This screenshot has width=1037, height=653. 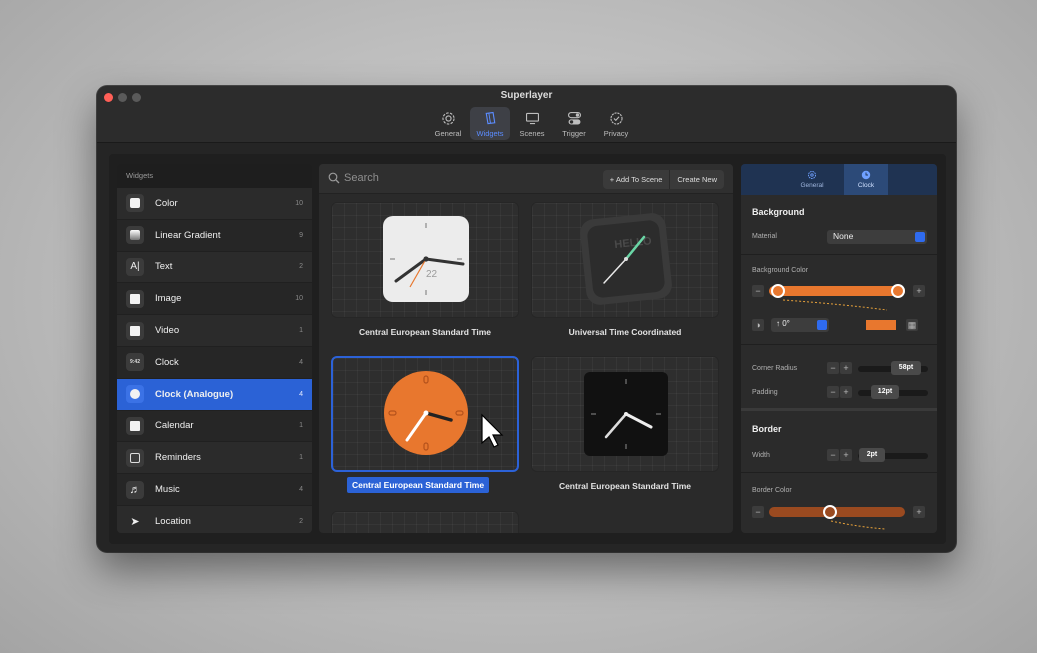 I want to click on padding-minus: −, so click(x=833, y=392).